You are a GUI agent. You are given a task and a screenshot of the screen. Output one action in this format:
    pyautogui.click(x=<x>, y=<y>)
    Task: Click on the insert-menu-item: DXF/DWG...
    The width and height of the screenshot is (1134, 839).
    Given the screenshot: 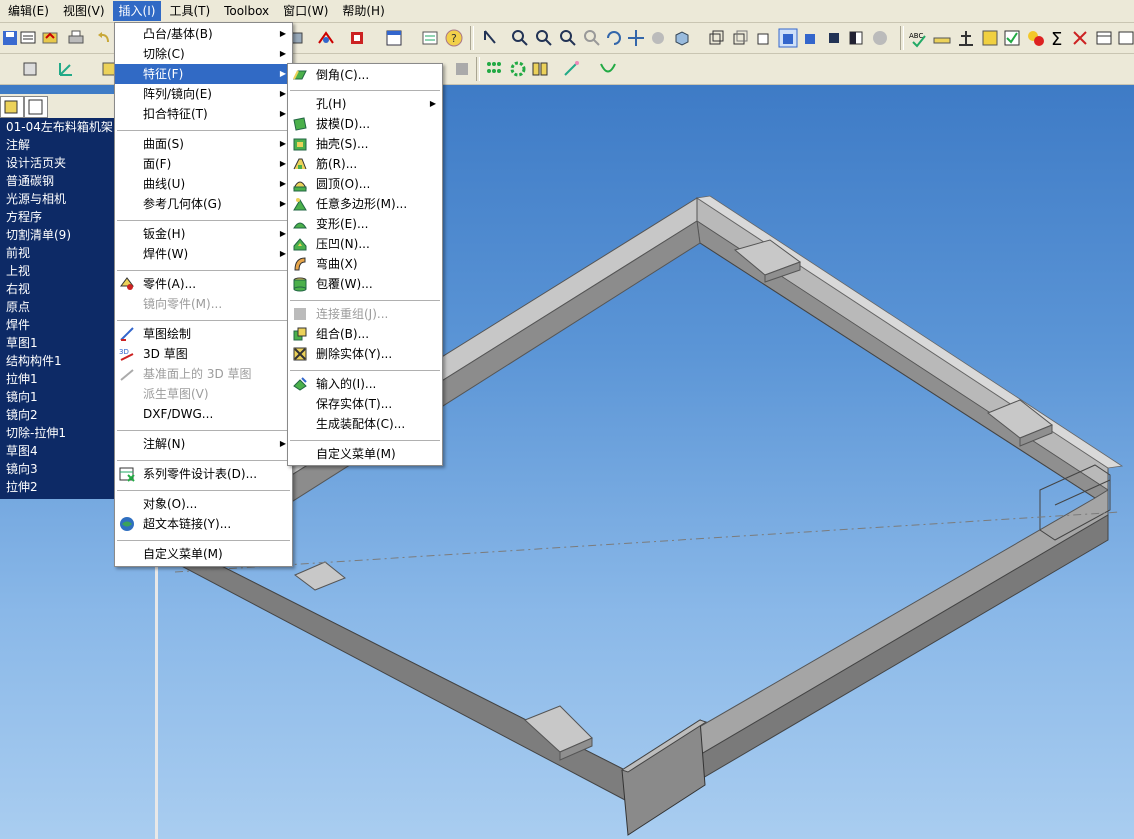 What is the action you would take?
    pyautogui.click(x=203, y=414)
    